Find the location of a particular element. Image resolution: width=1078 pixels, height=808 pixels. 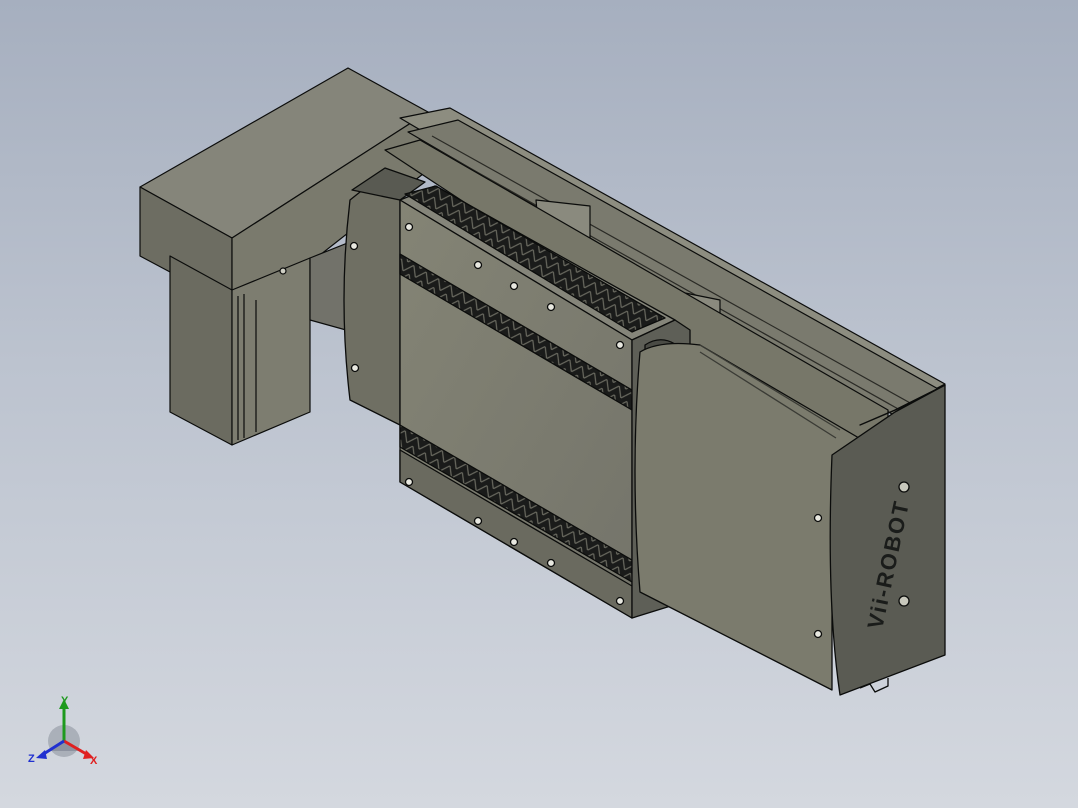

z-axis-label: Z is located at coordinates (31, 759).